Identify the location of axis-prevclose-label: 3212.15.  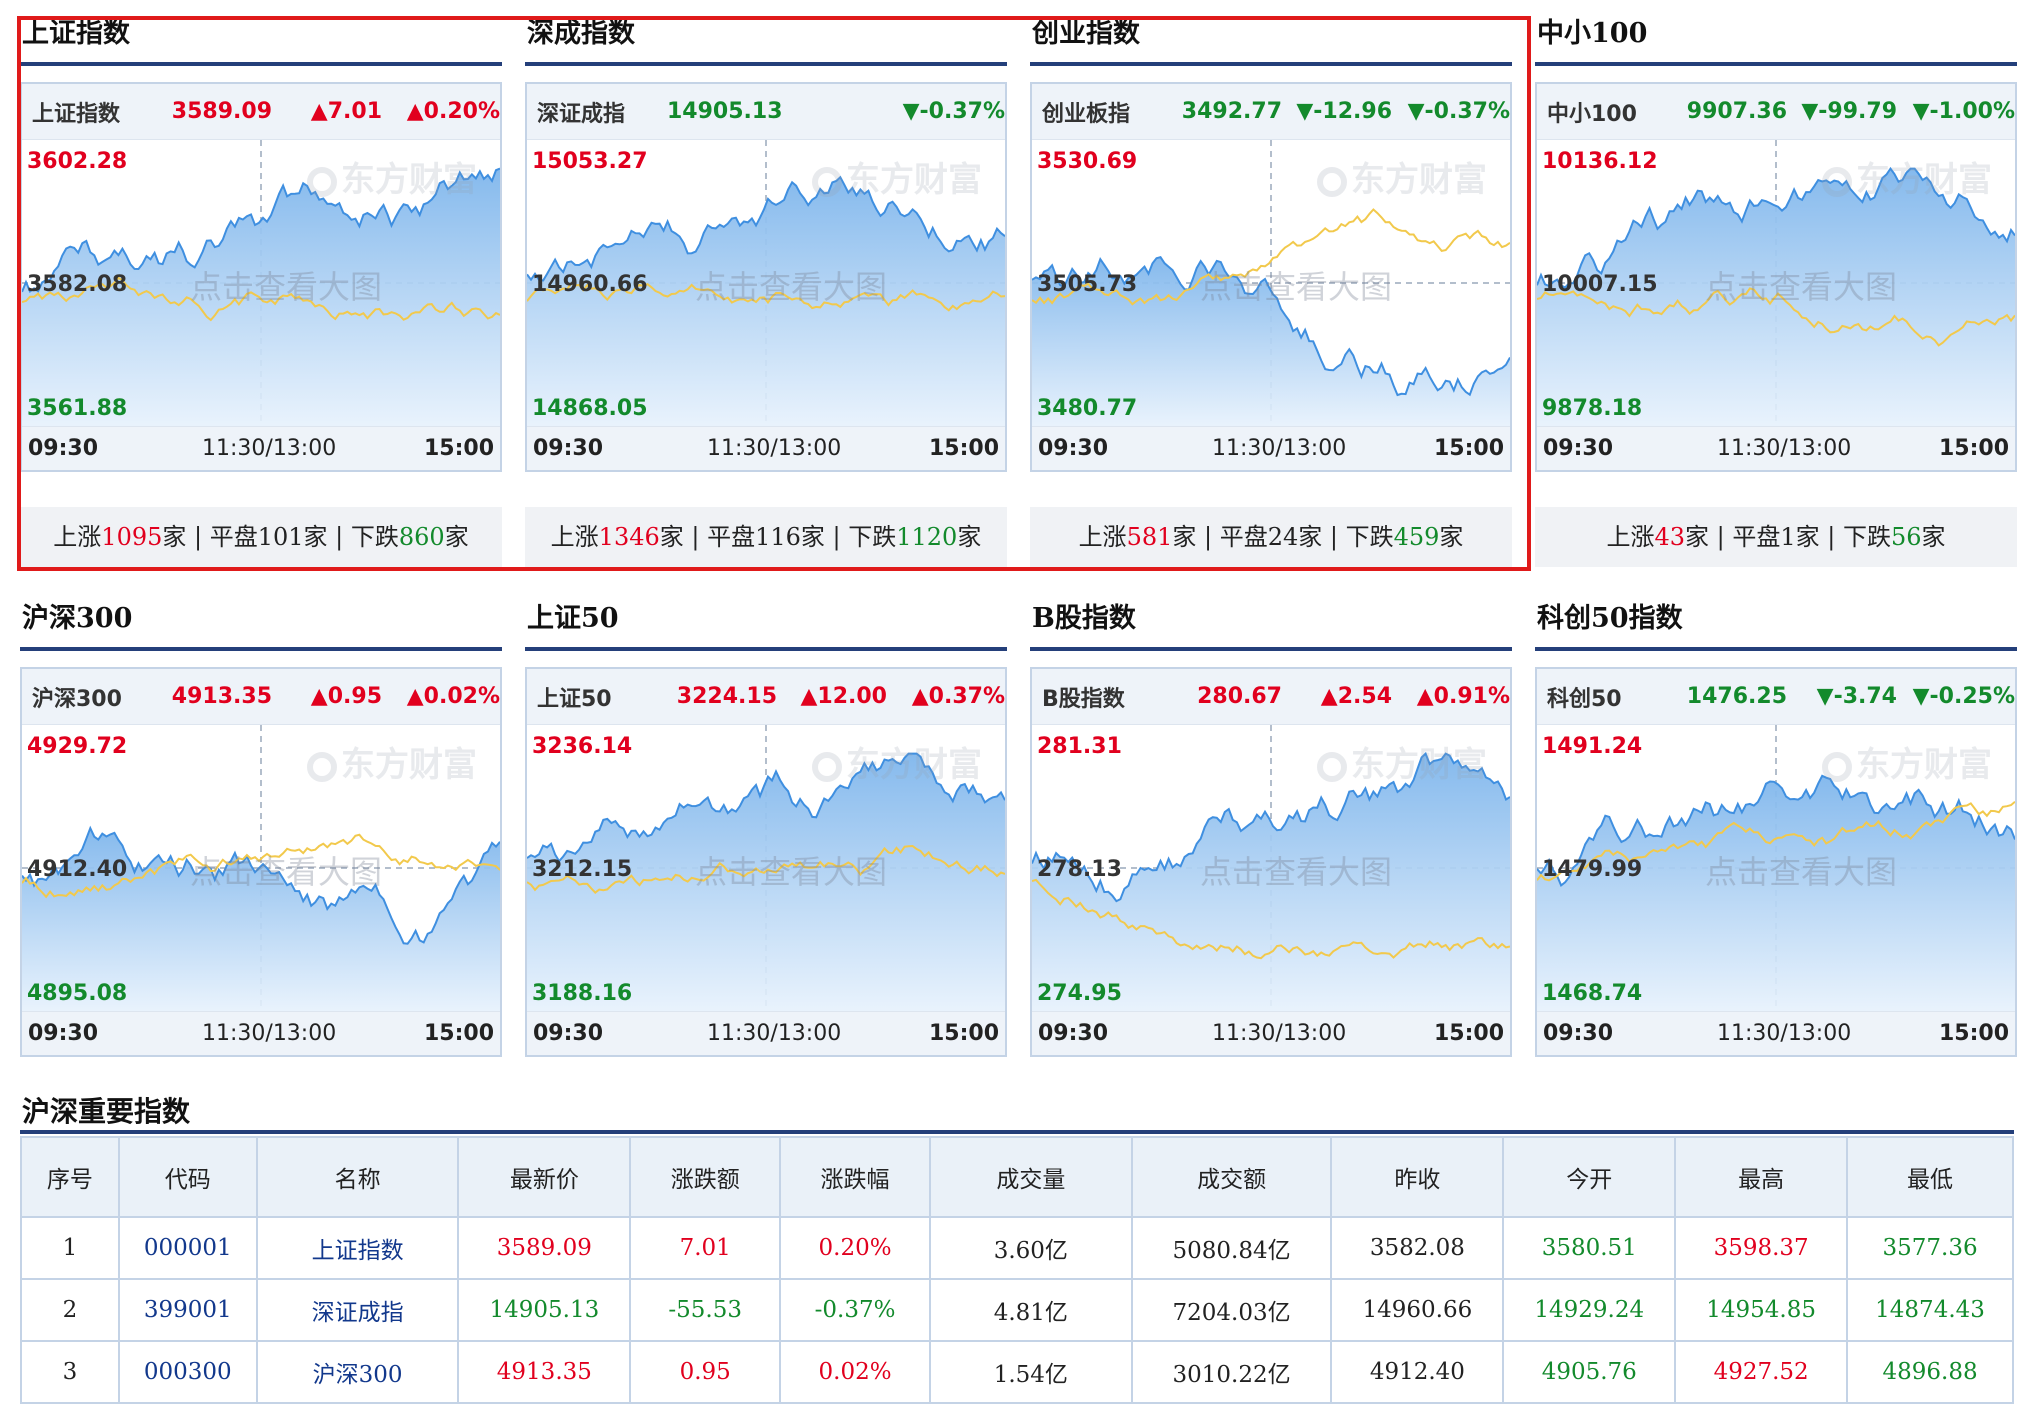
(582, 869).